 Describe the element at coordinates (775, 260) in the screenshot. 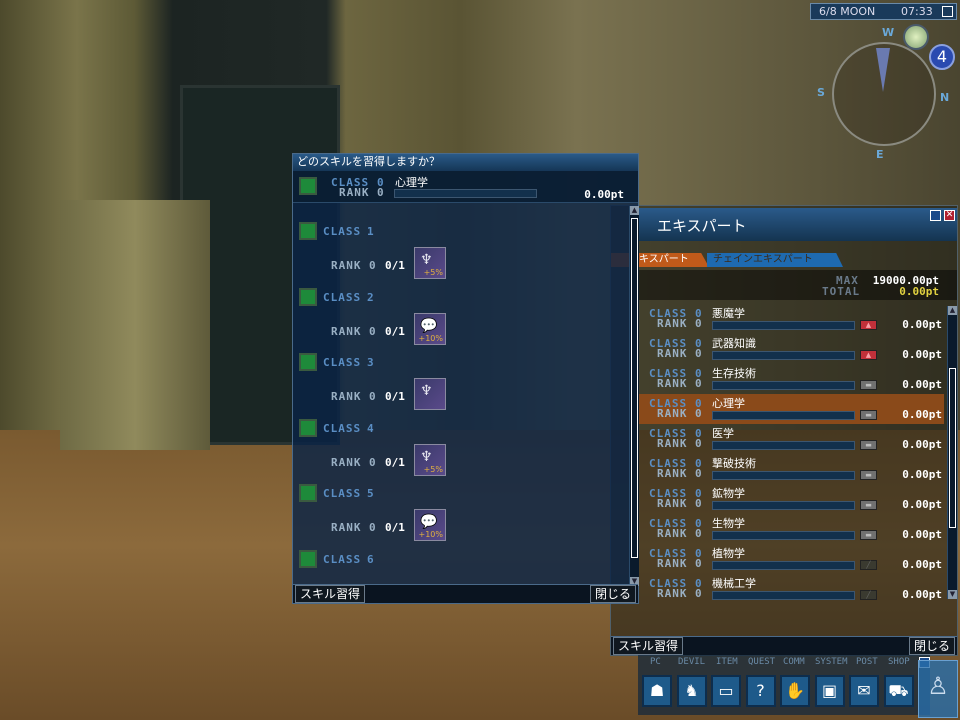

I see `tab-chain-expert: チェインエキスパート` at that location.